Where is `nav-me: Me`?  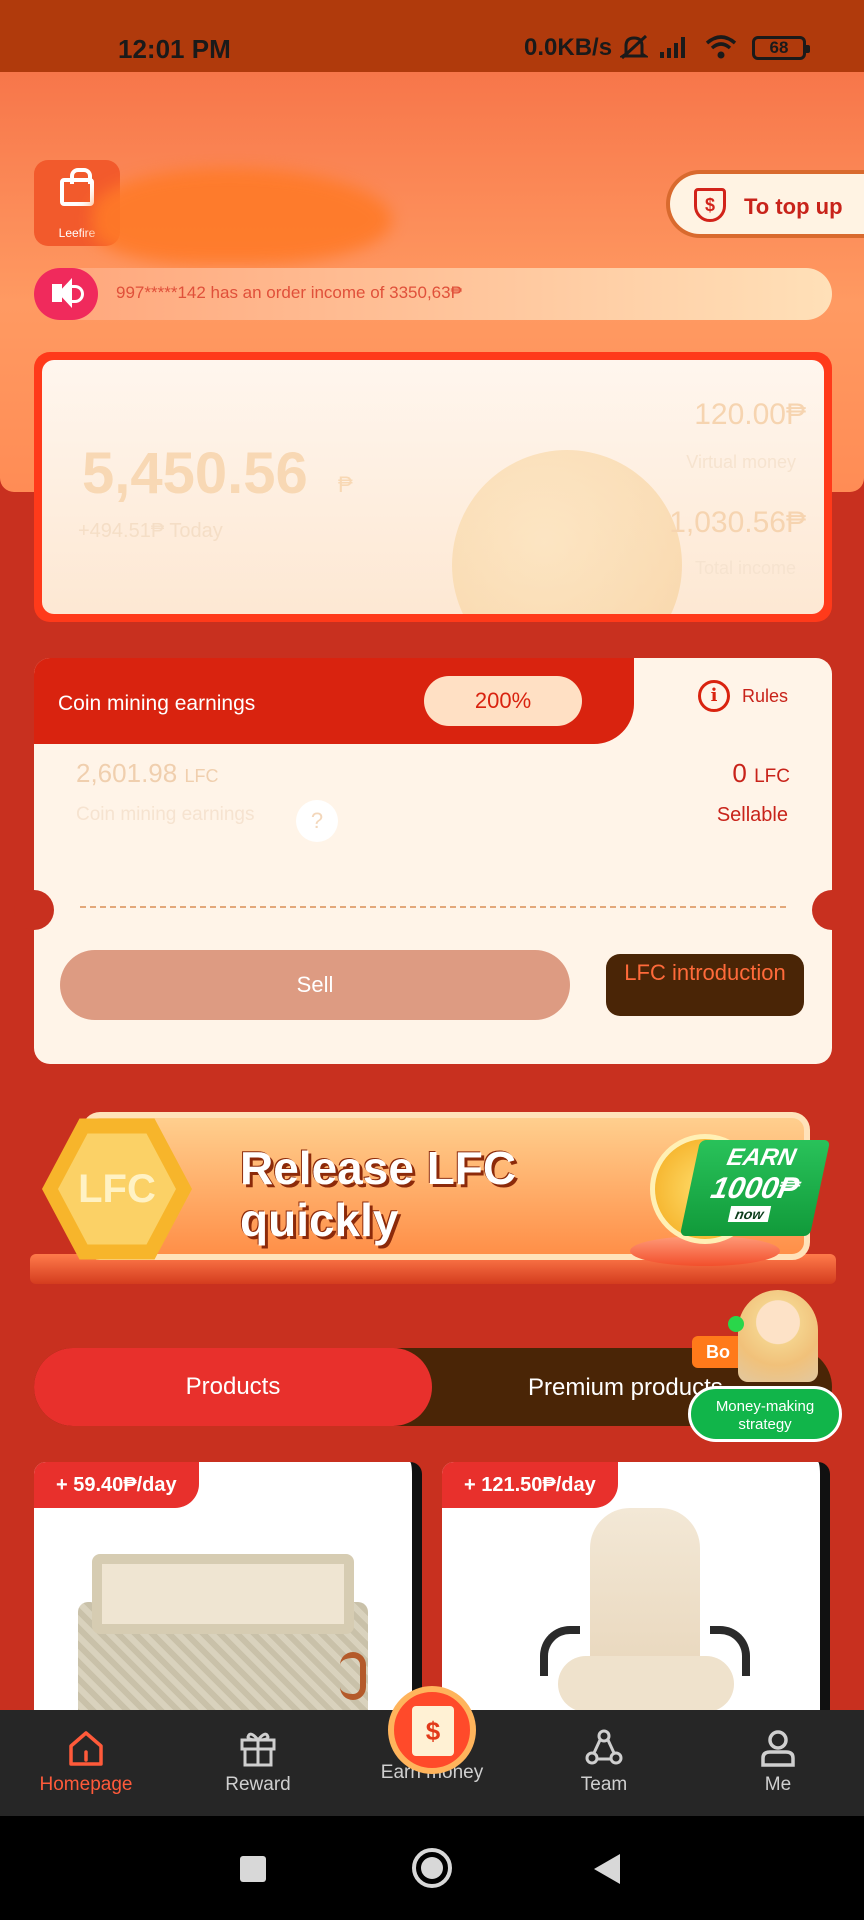
nav-me: Me is located at coordinates (778, 1762).